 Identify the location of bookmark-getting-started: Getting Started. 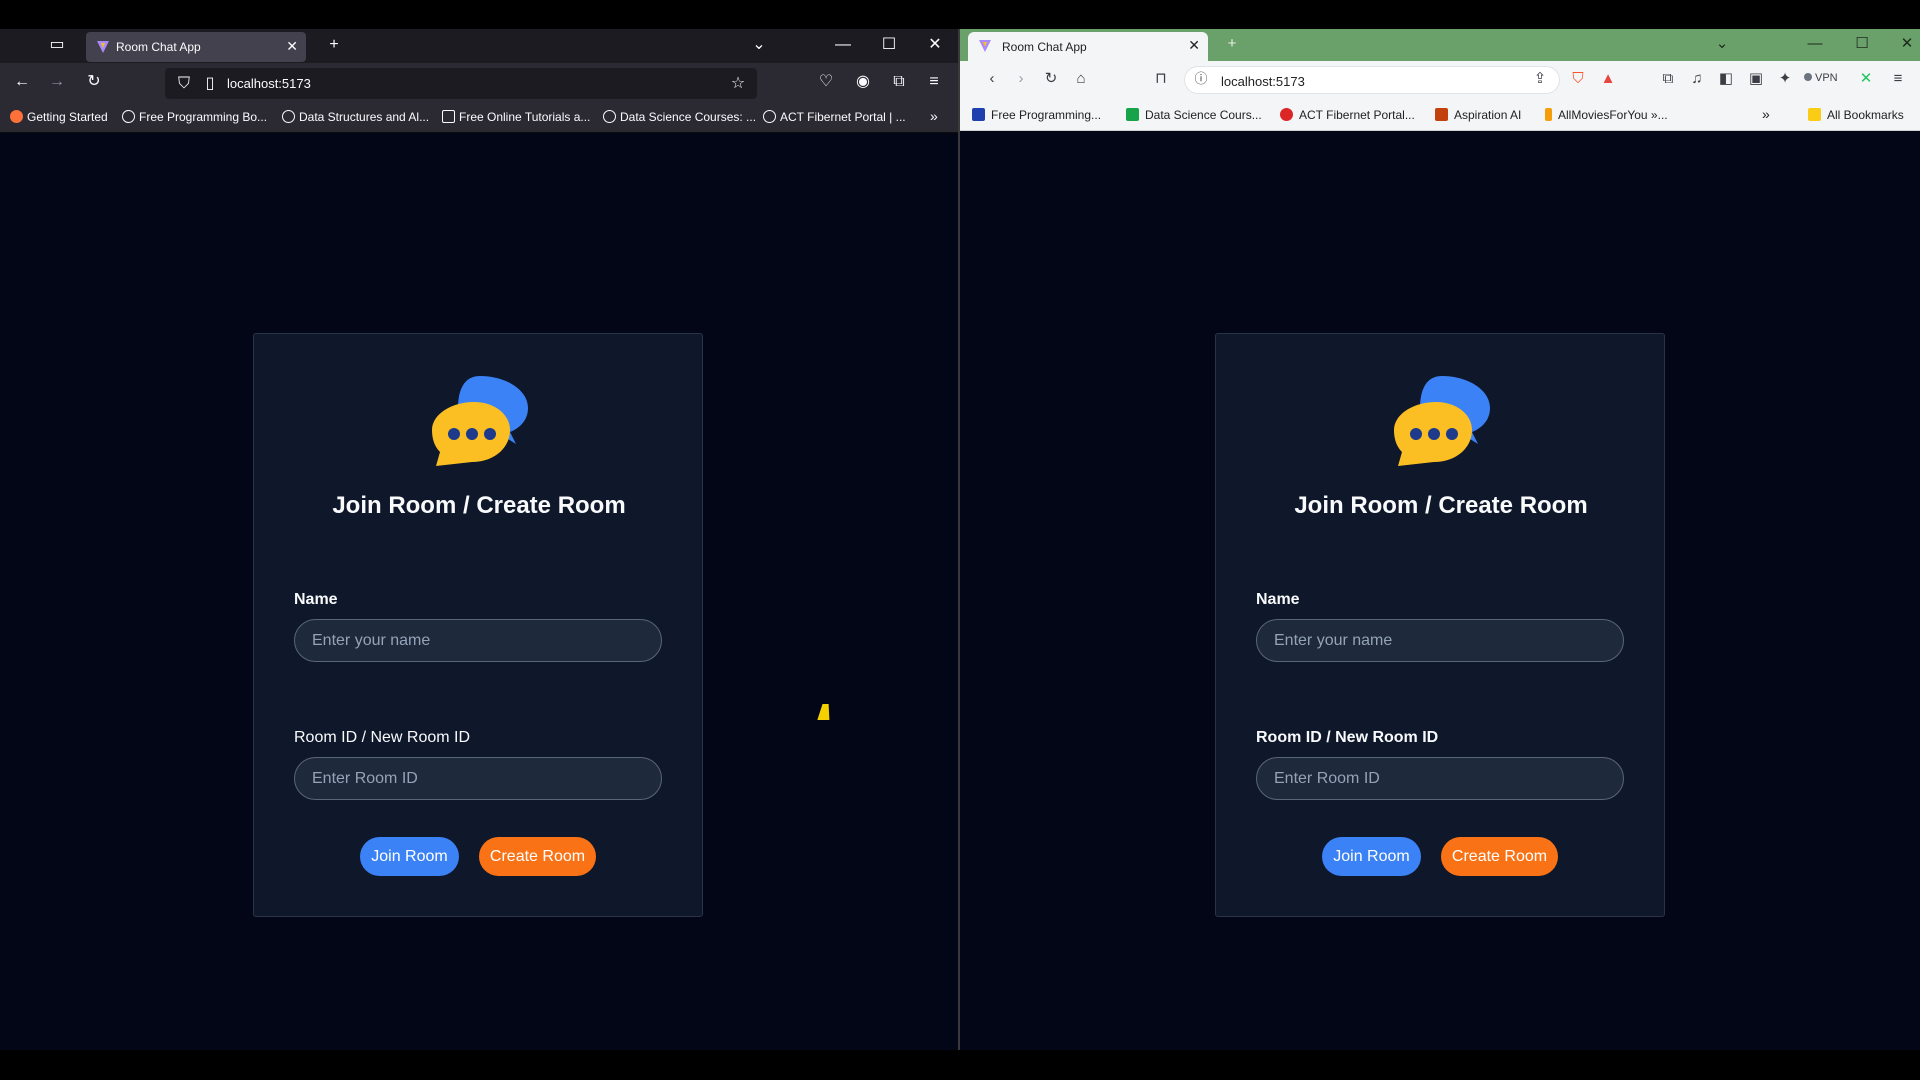
(59, 117).